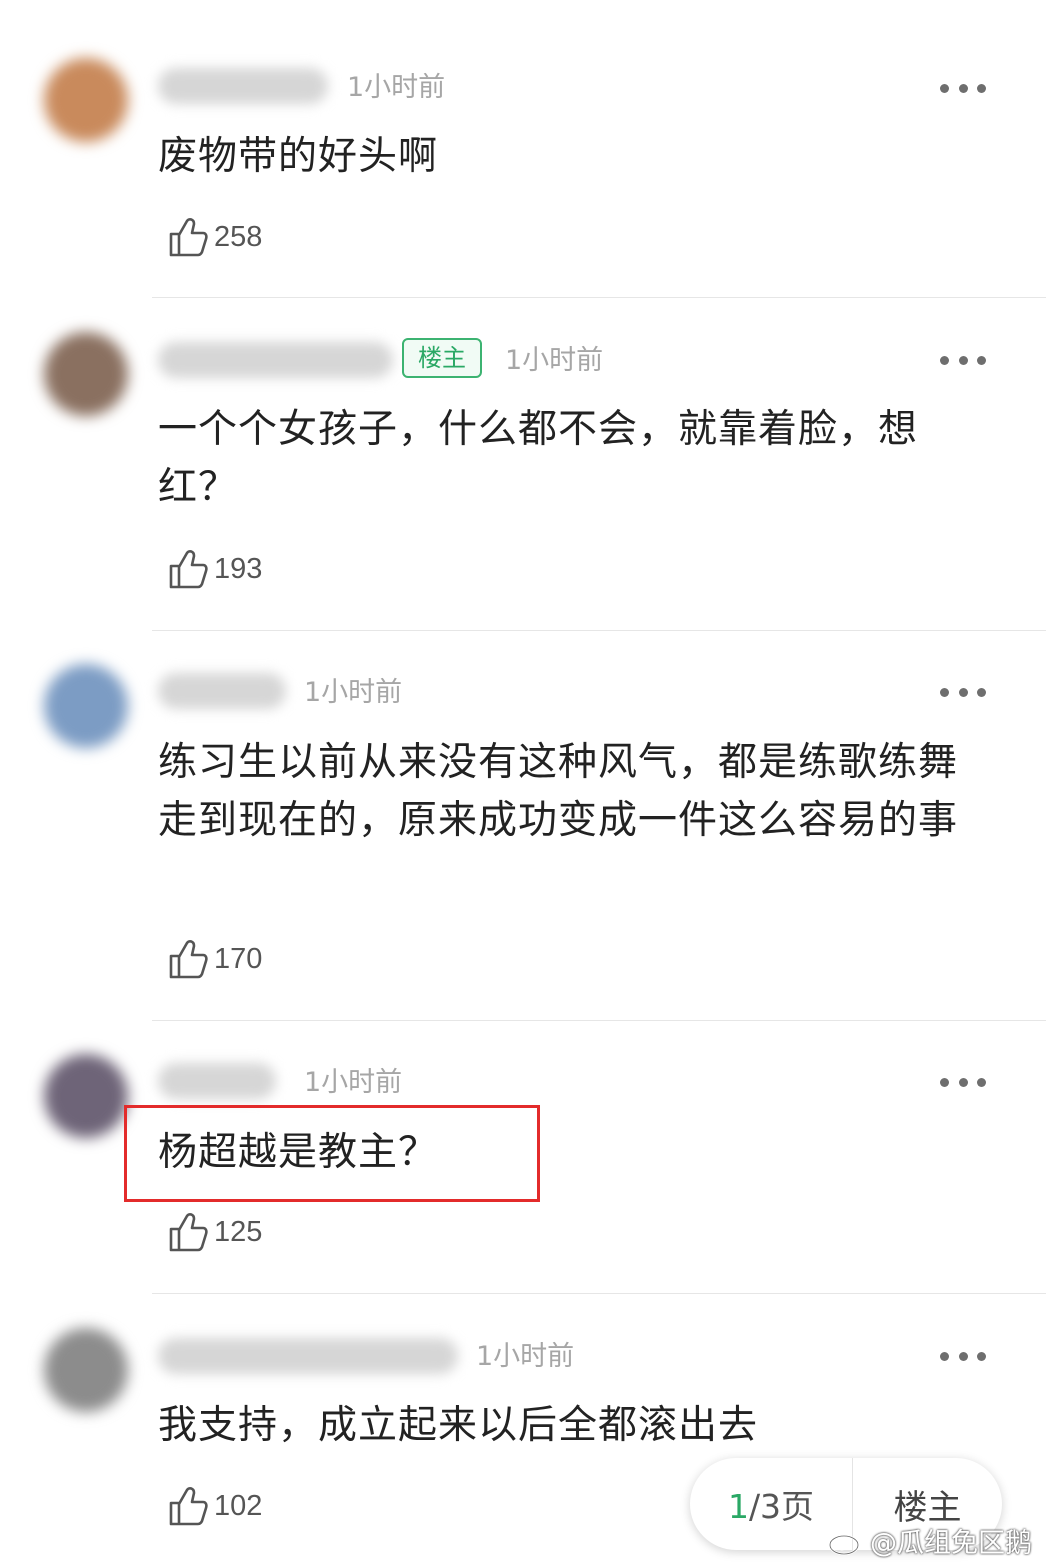 The height and width of the screenshot is (1566, 1046). What do you see at coordinates (558, 791) in the screenshot?
I see `comment-content: 练习生以前从来没有这种风气，都是练歌练舞走到现在的，原来成功变成一件这么容易的事` at bounding box center [558, 791].